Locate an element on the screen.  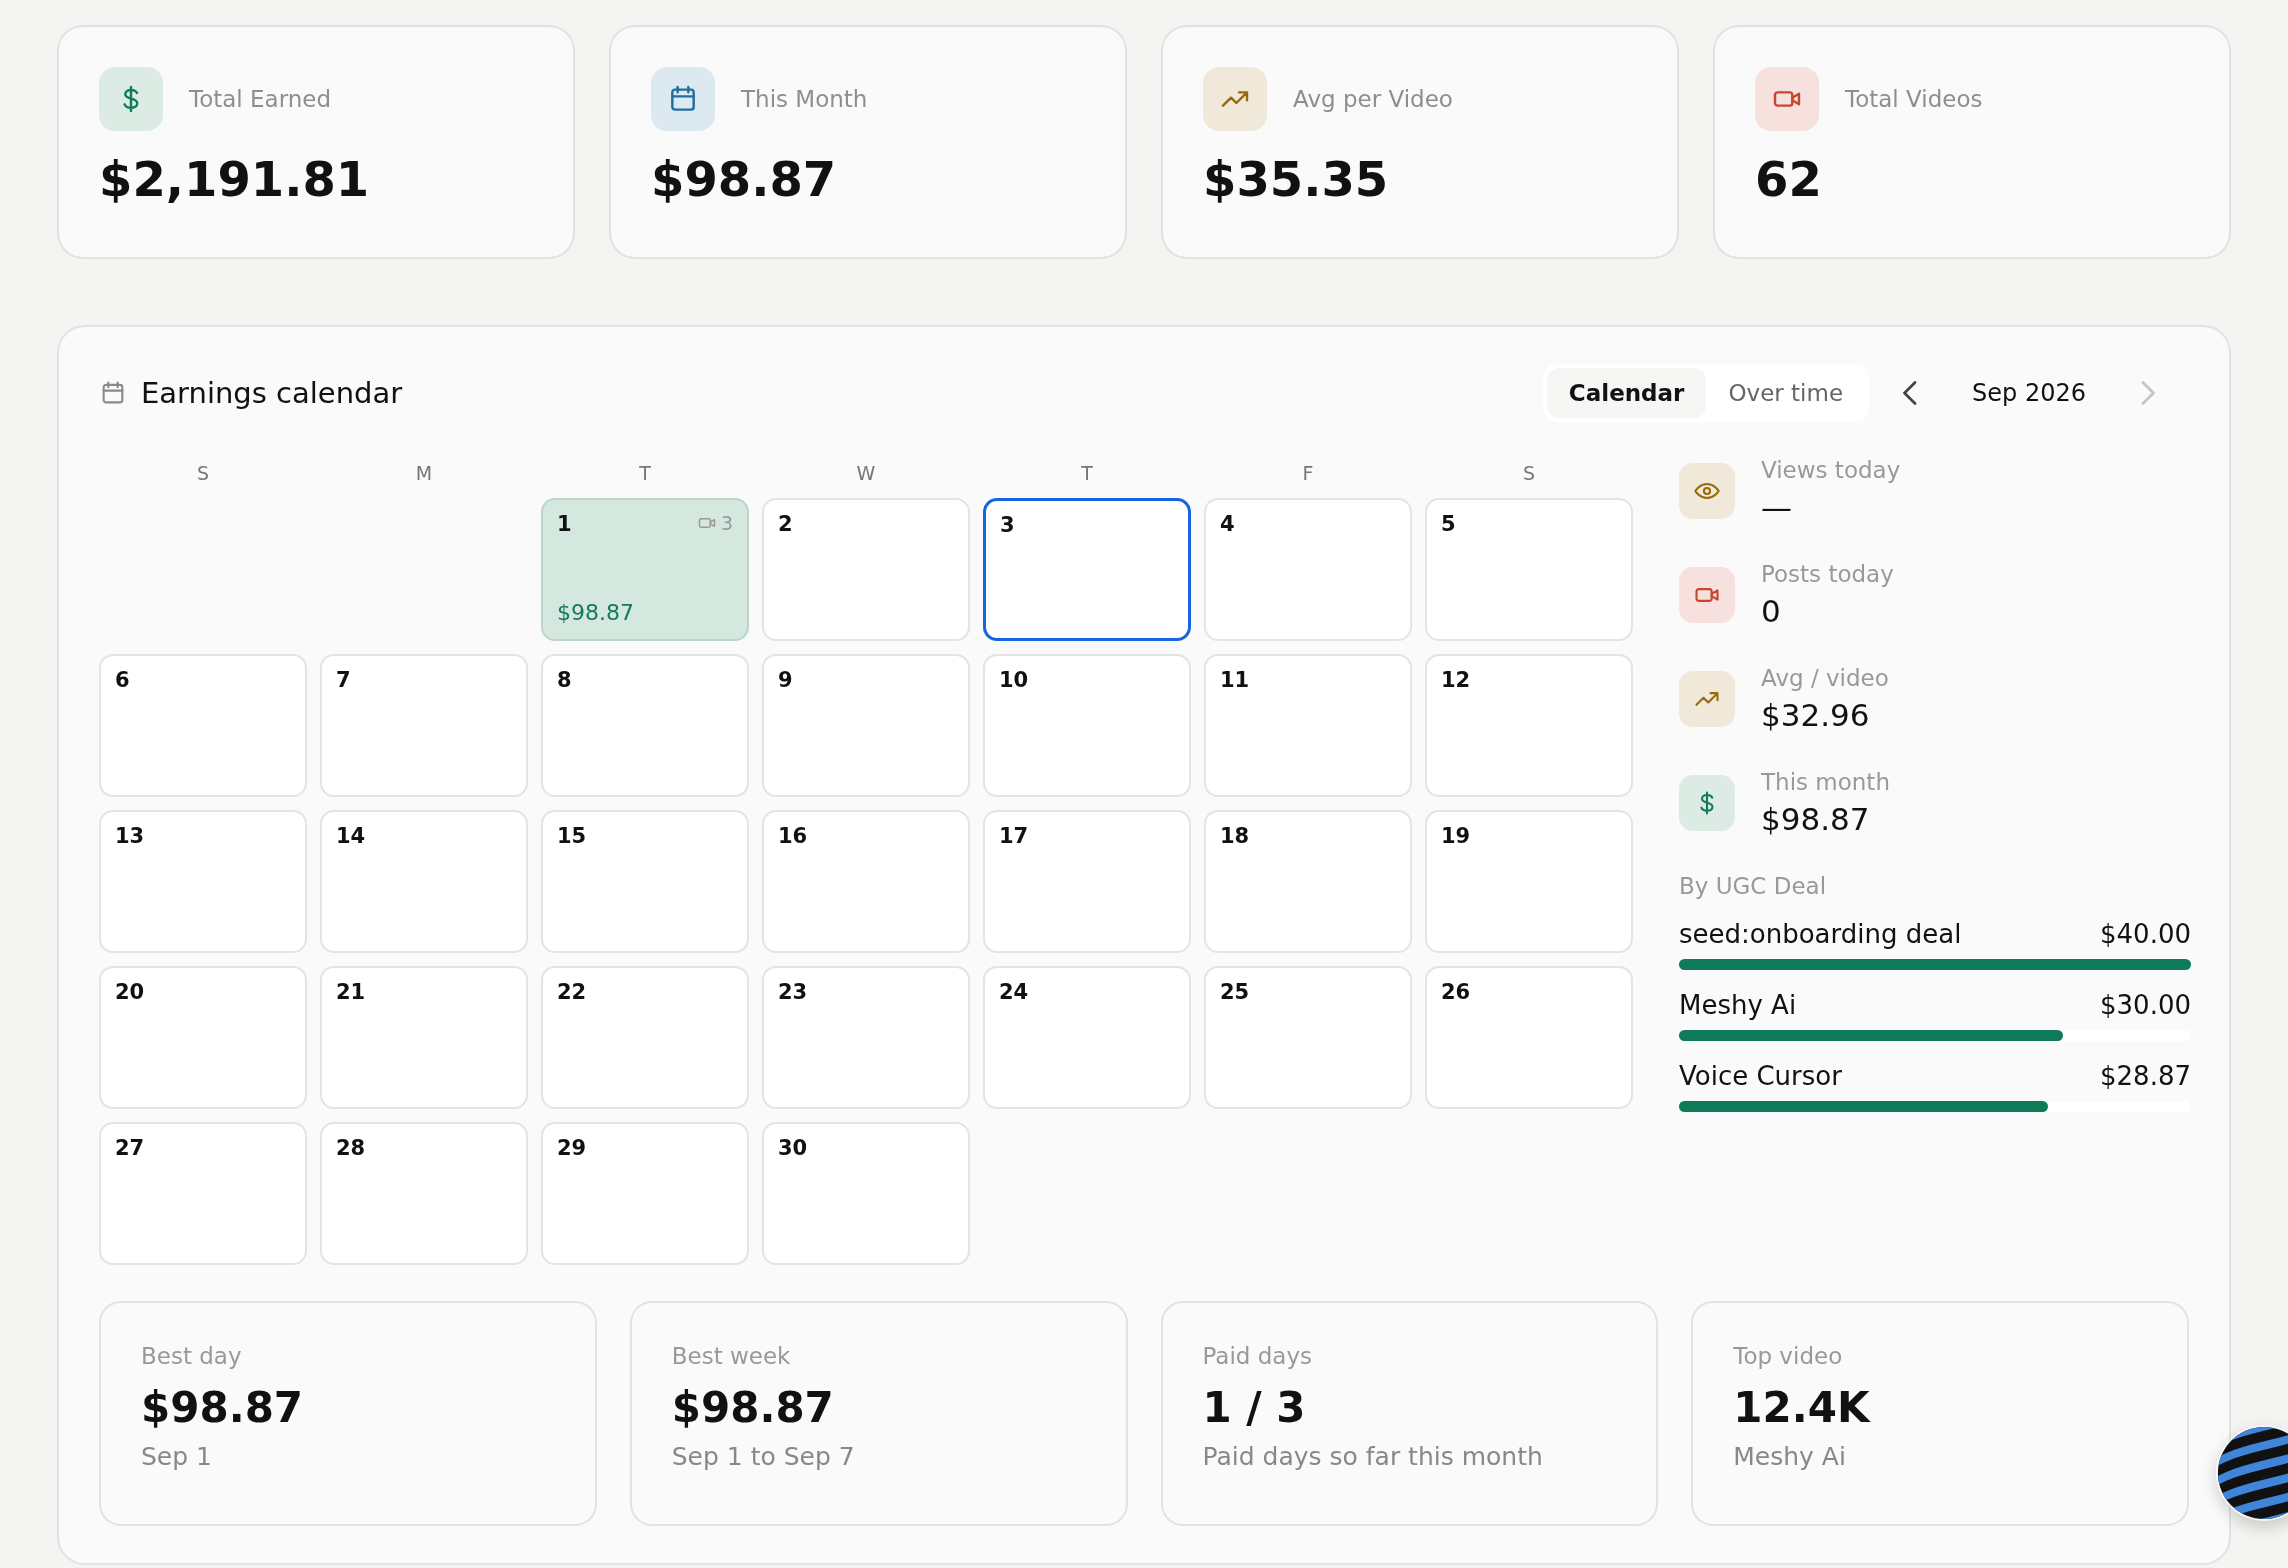
day-cell: 5 is located at coordinates (1529, 569).